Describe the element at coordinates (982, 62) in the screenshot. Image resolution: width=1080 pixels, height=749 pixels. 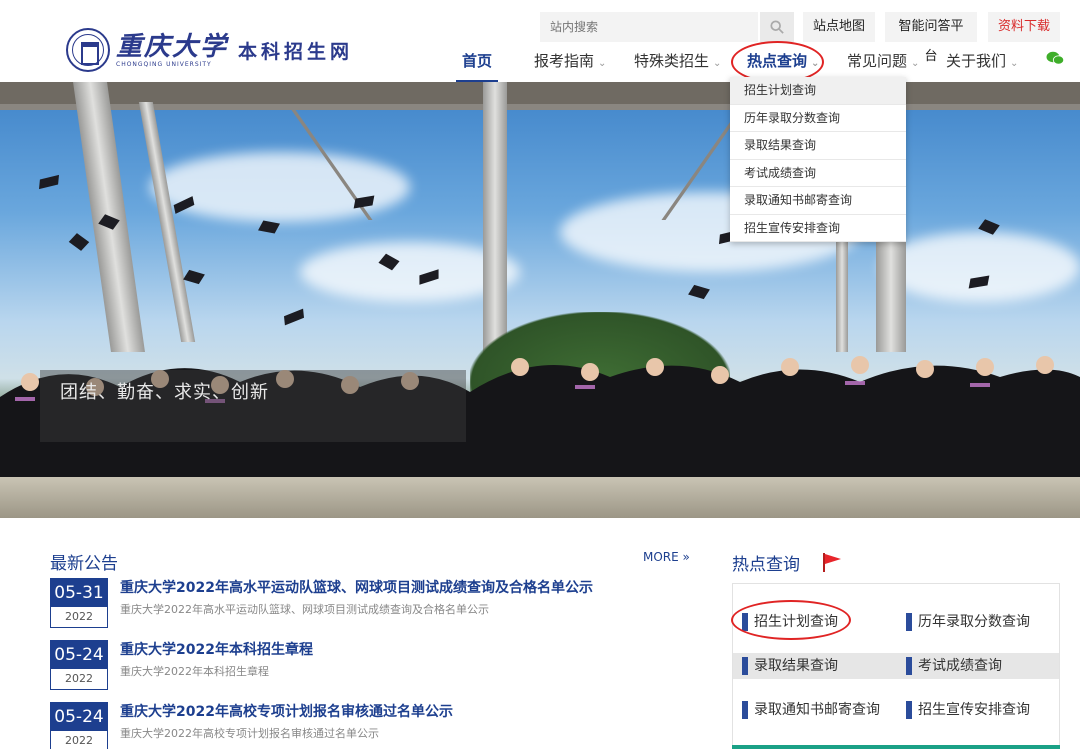
I see `nav-about: 关于我们 ⌄` at that location.